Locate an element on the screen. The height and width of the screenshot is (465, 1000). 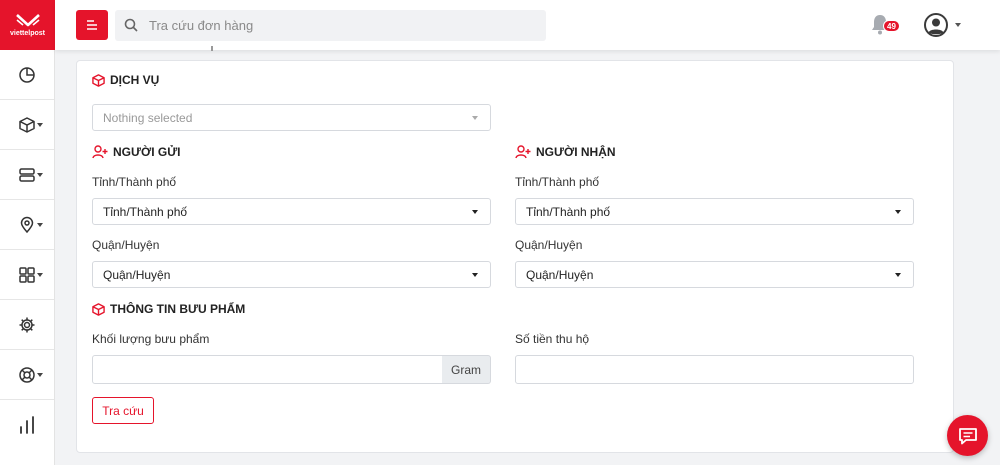
receiver-province-label: Tỉnh/Thành phố is located at coordinates (557, 182).